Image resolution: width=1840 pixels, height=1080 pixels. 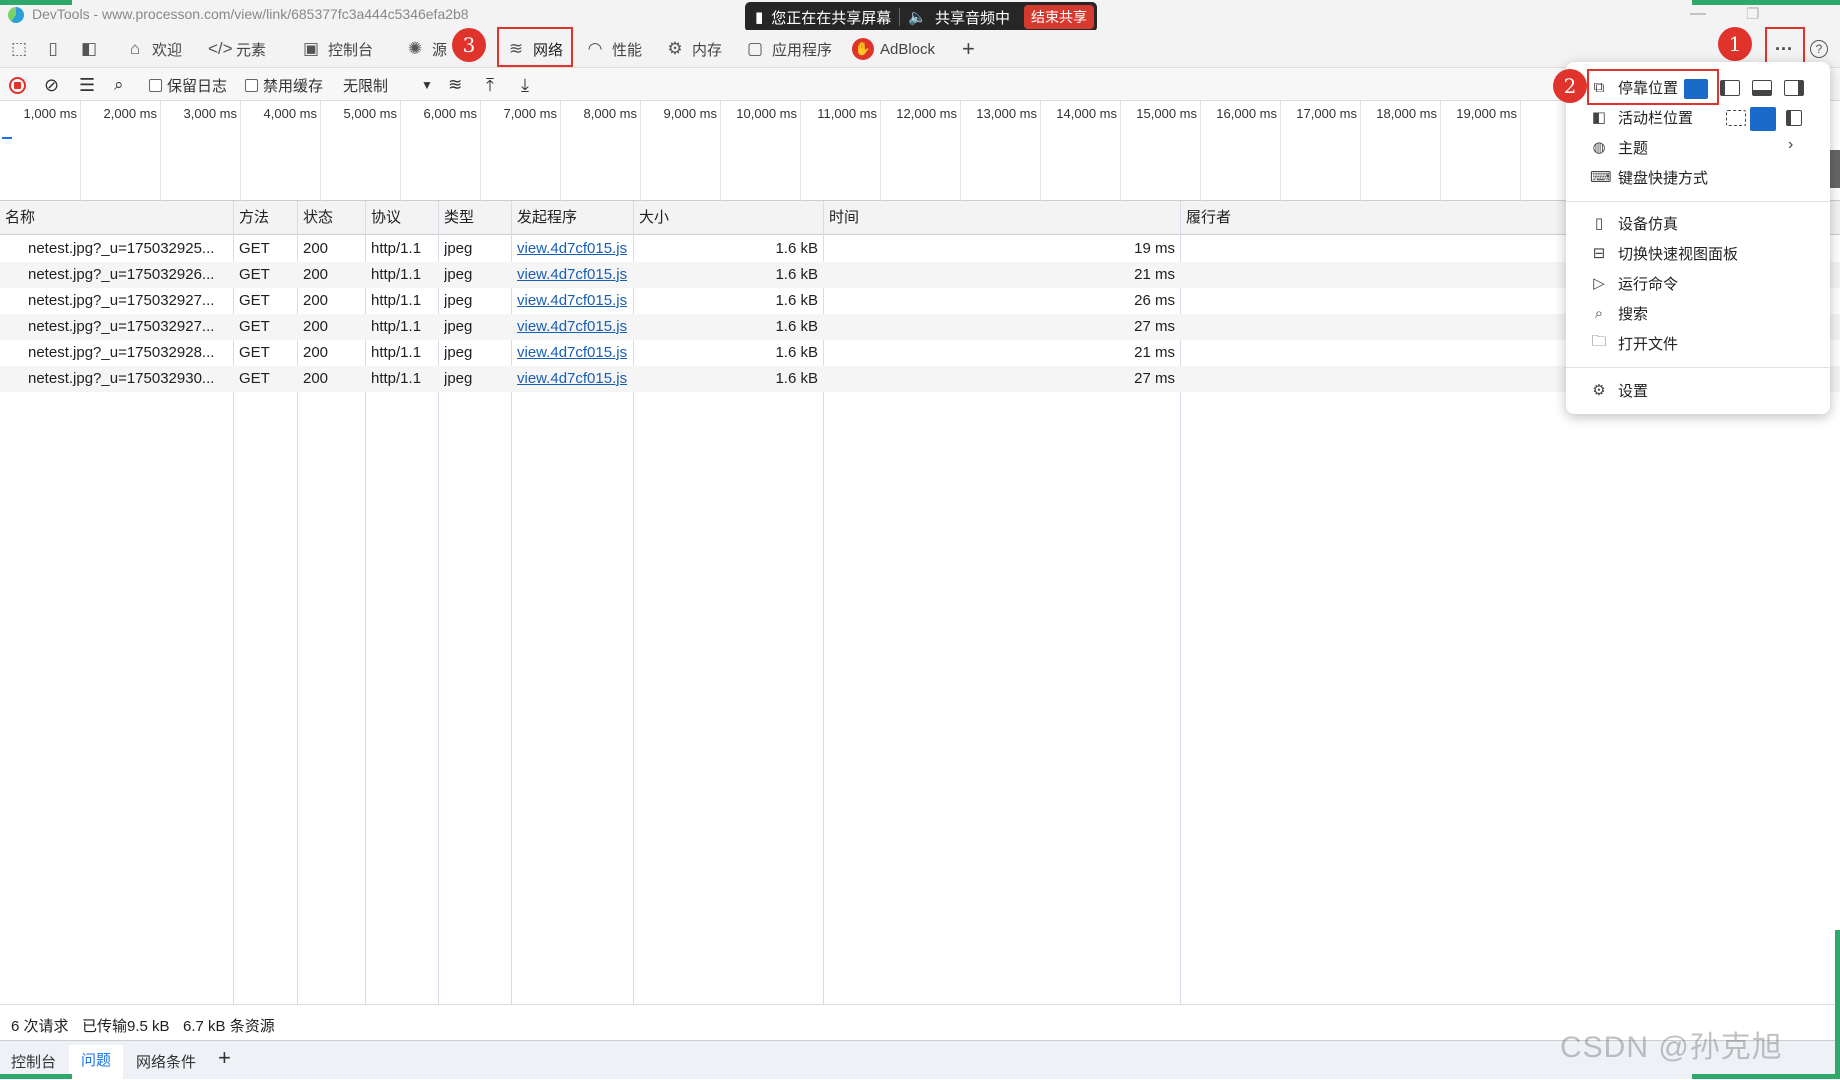 I want to click on add-tab-icon: +, so click(x=968, y=49).